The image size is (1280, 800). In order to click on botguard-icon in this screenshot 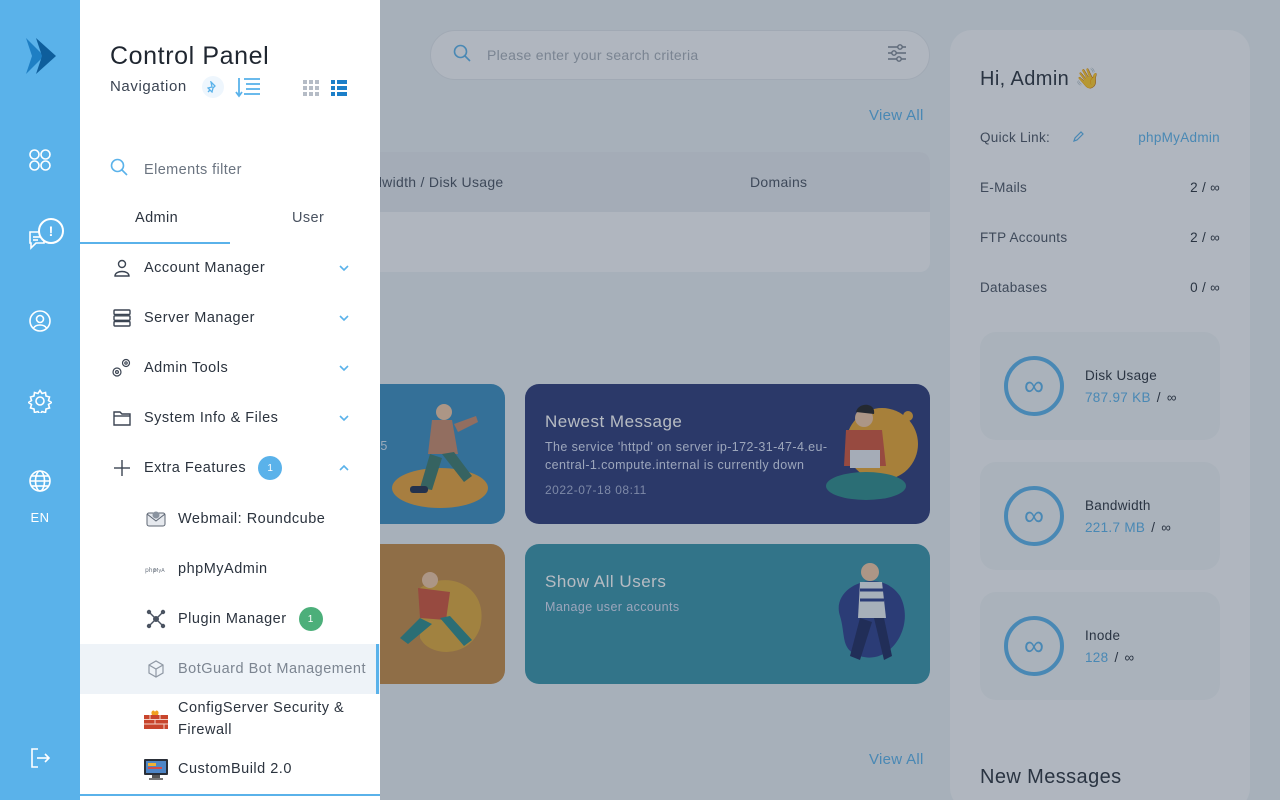, I will do `click(156, 669)`.